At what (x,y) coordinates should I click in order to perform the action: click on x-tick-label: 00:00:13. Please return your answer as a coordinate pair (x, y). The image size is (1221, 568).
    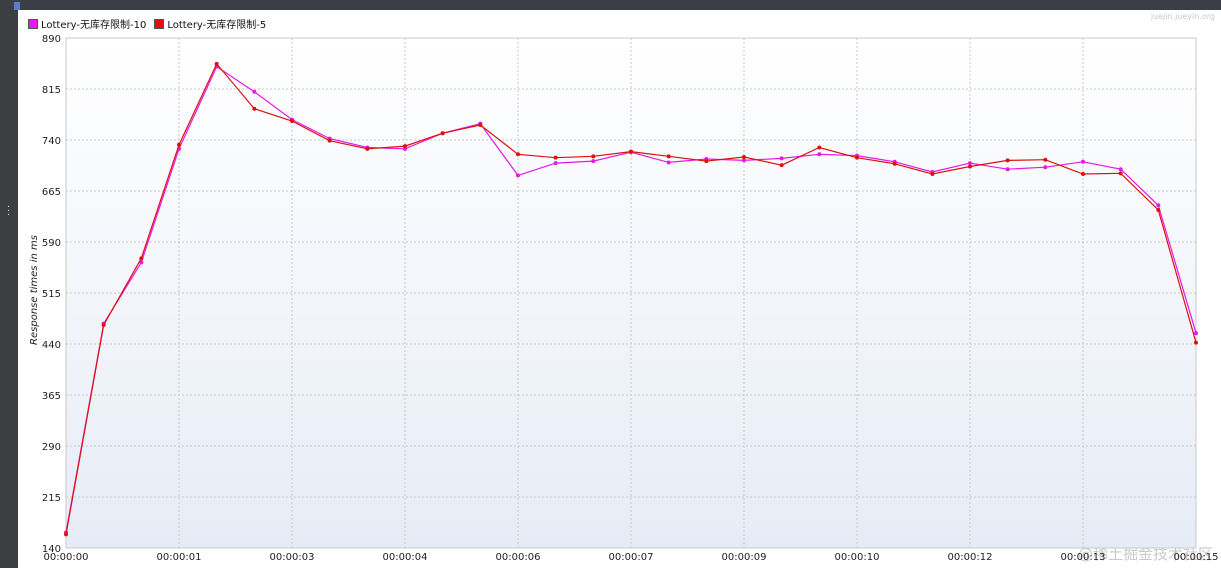
    Looking at the image, I should click on (1083, 557).